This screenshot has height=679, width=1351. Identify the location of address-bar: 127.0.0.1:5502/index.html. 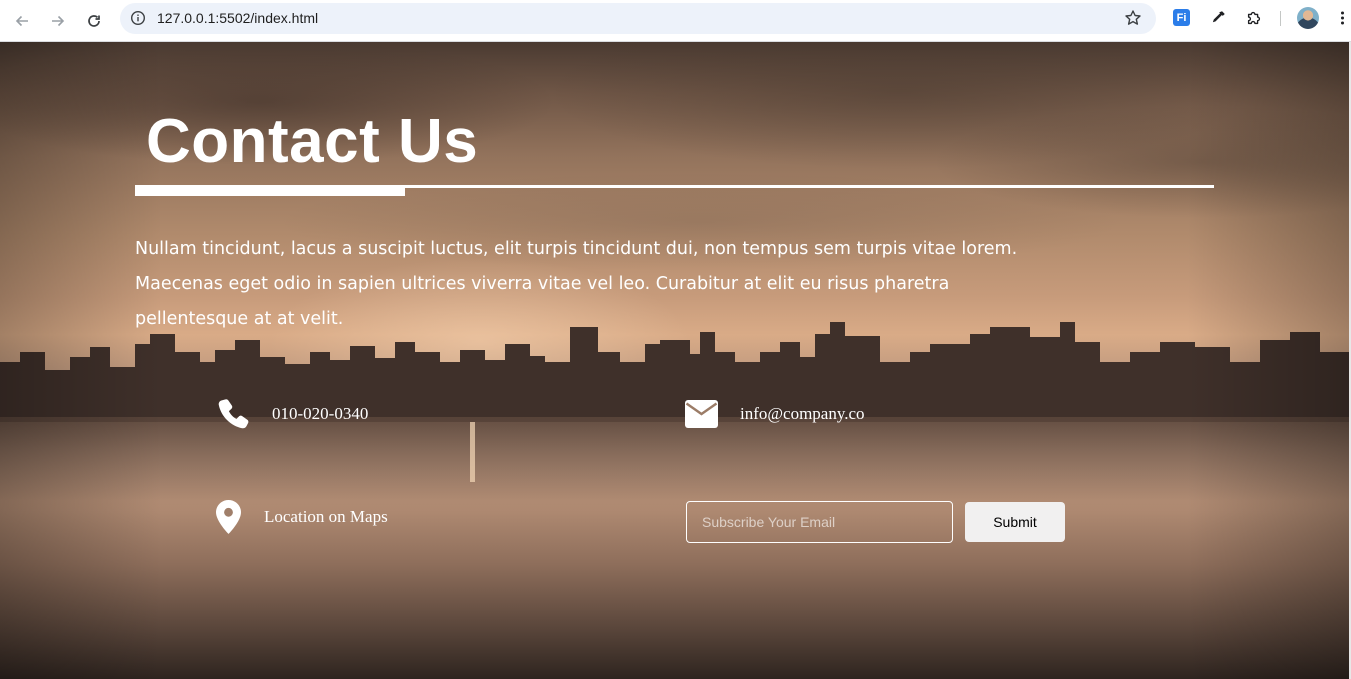
(638, 18).